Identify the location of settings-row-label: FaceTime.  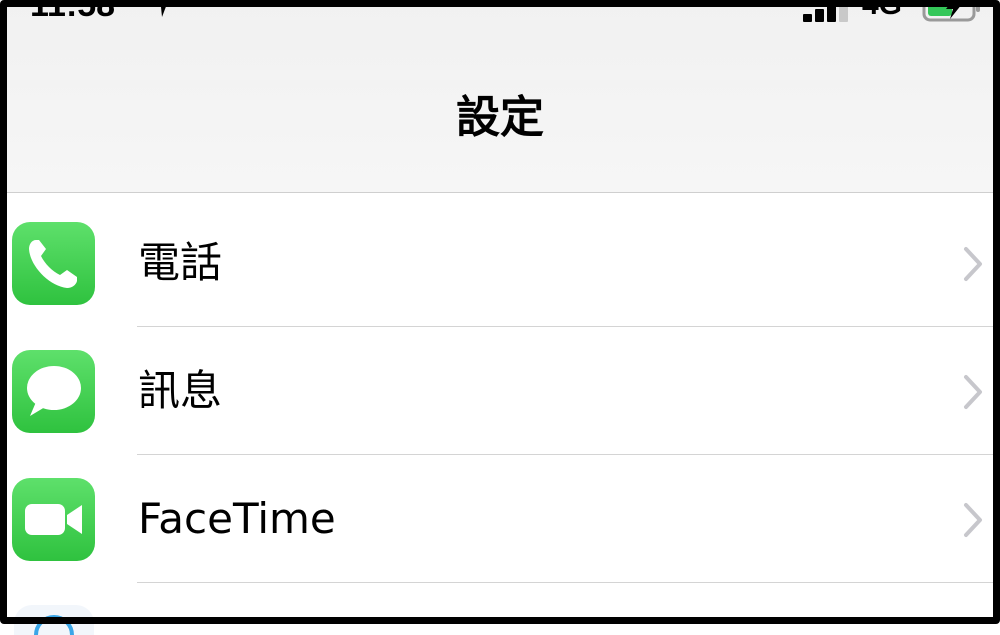
(237, 518).